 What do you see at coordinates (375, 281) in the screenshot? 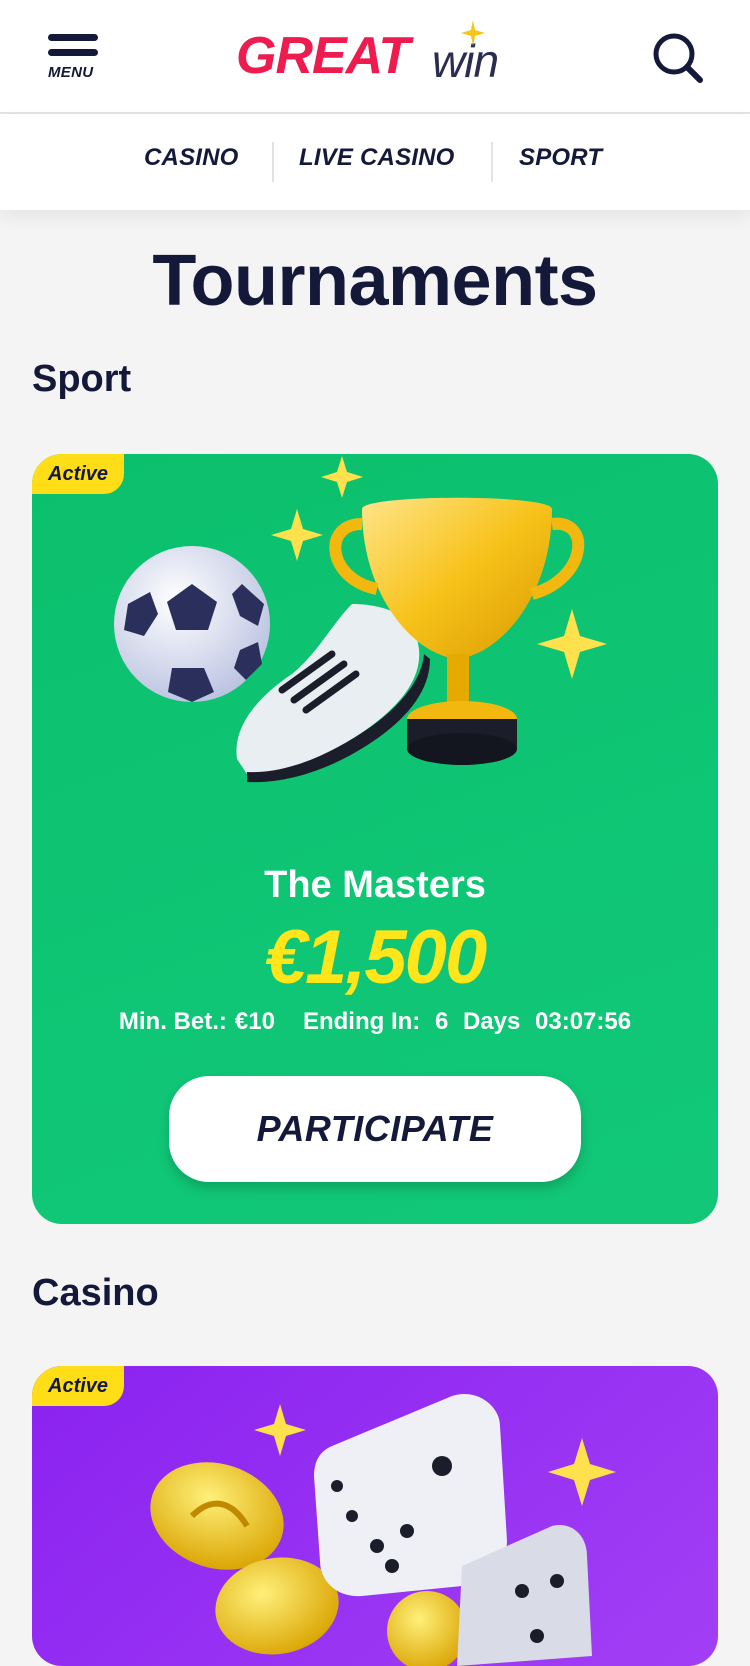
I see `page-title: Tournaments` at bounding box center [375, 281].